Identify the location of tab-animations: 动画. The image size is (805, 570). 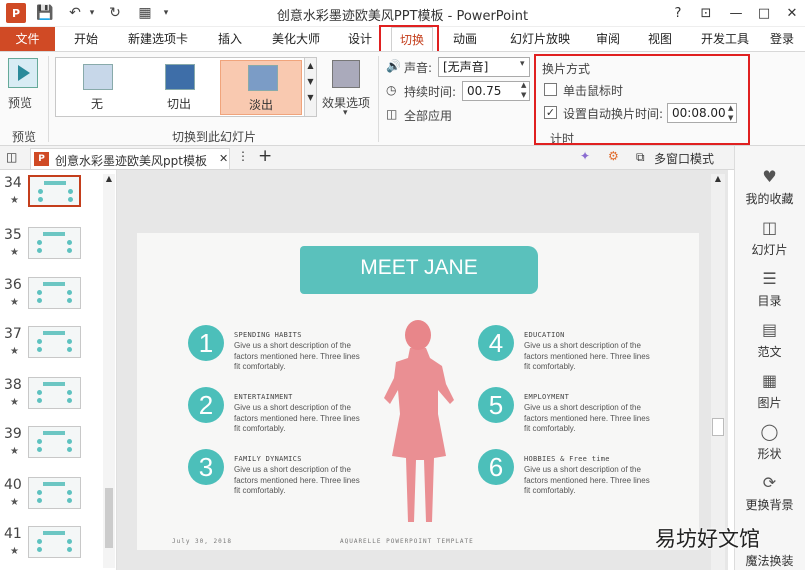
(465, 39).